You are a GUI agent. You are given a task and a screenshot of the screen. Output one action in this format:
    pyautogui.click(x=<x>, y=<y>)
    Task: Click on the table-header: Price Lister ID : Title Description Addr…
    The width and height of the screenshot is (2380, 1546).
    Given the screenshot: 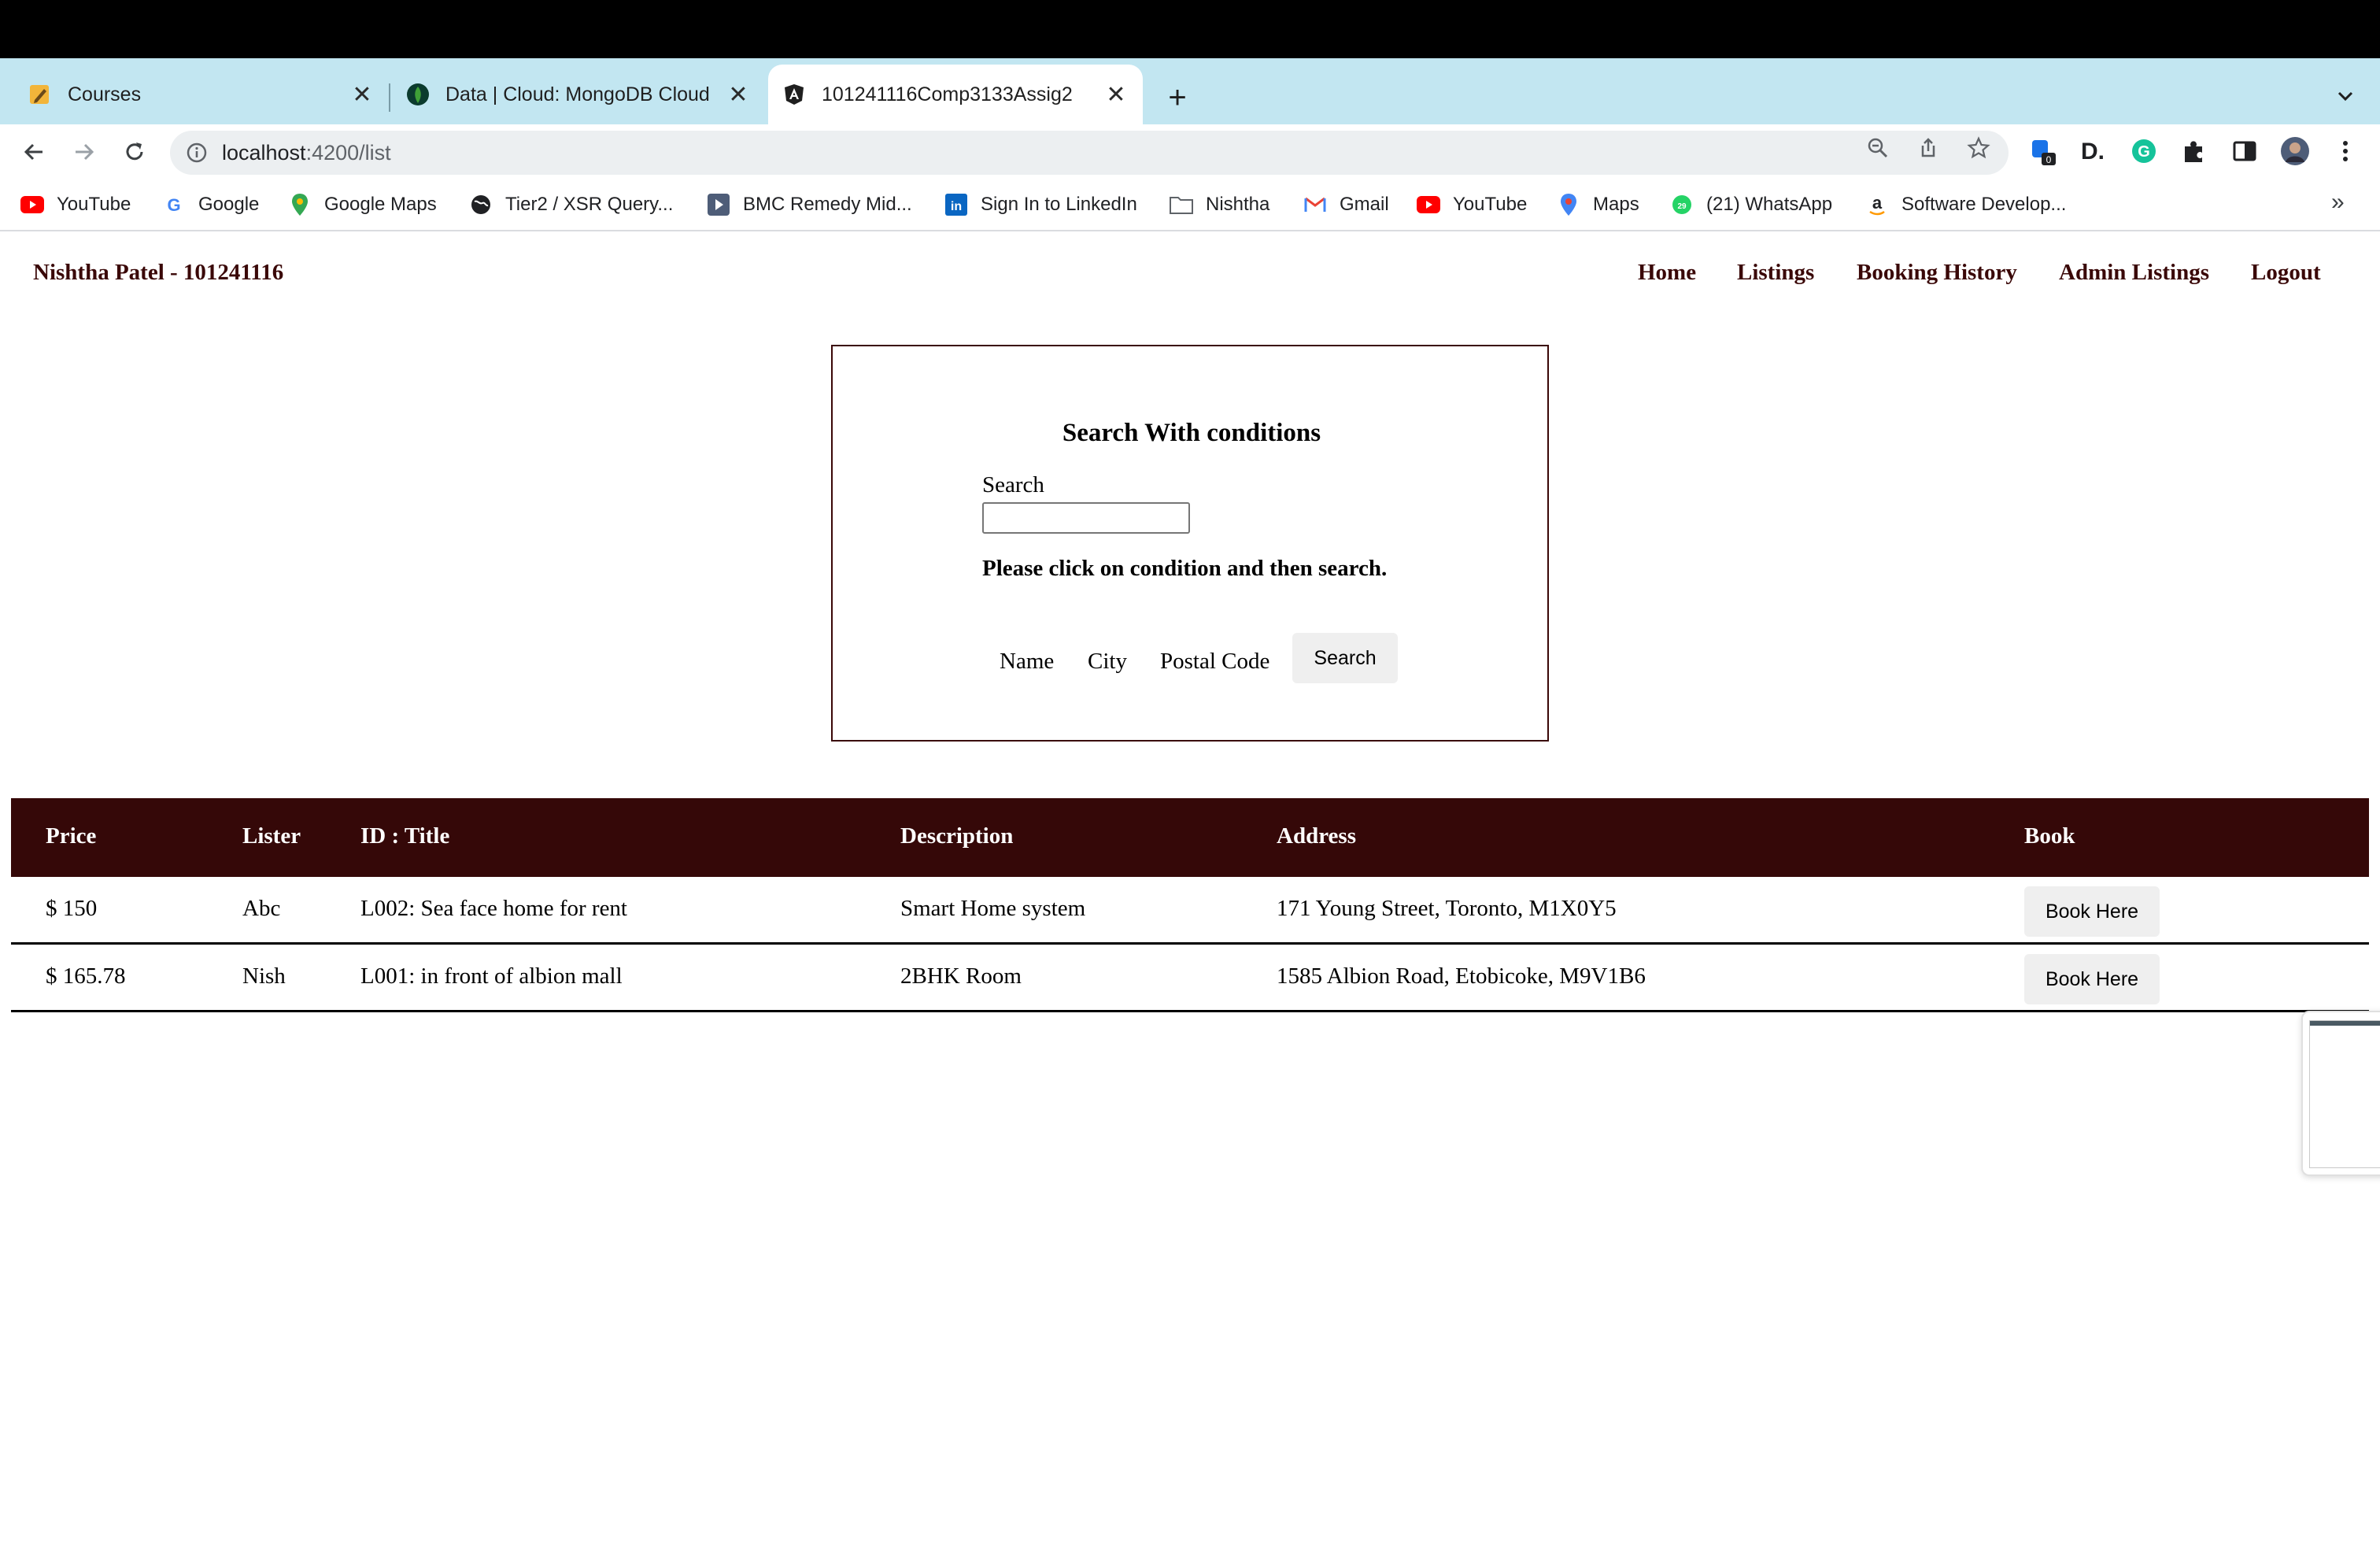 What is the action you would take?
    pyautogui.click(x=1190, y=838)
    